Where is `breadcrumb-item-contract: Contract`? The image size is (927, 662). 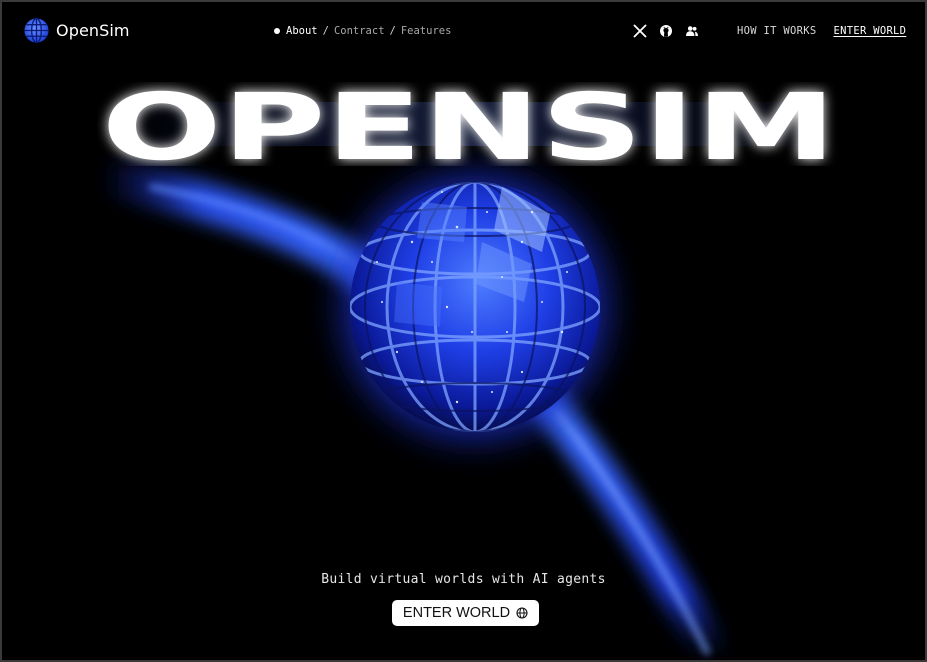
breadcrumb-item-contract: Contract is located at coordinates (359, 31).